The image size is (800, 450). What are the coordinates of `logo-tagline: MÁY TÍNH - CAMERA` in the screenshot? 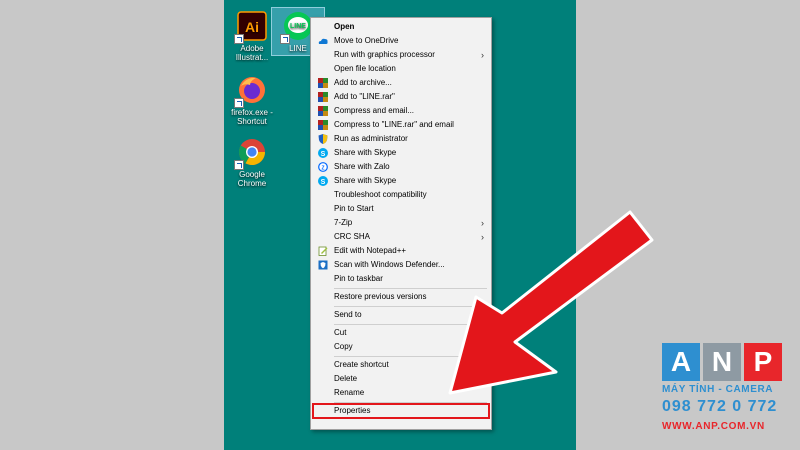 It's located at (718, 389).